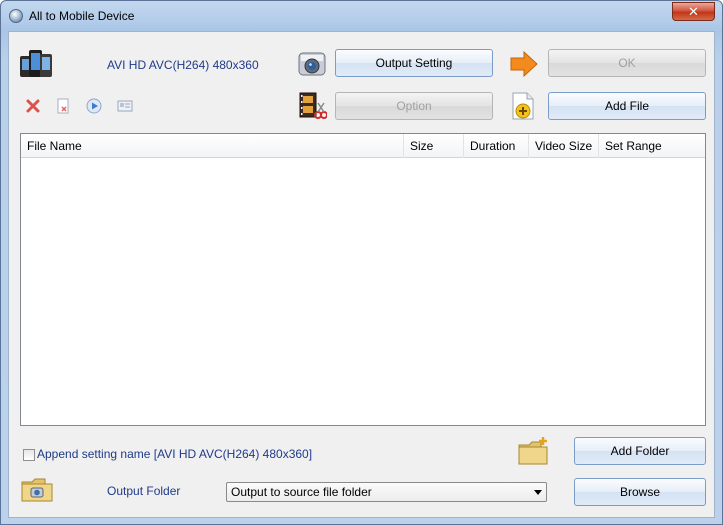 This screenshot has height=525, width=723. Describe the element at coordinates (144, 491) in the screenshot. I see `output-folder-label: Output Folder` at that location.